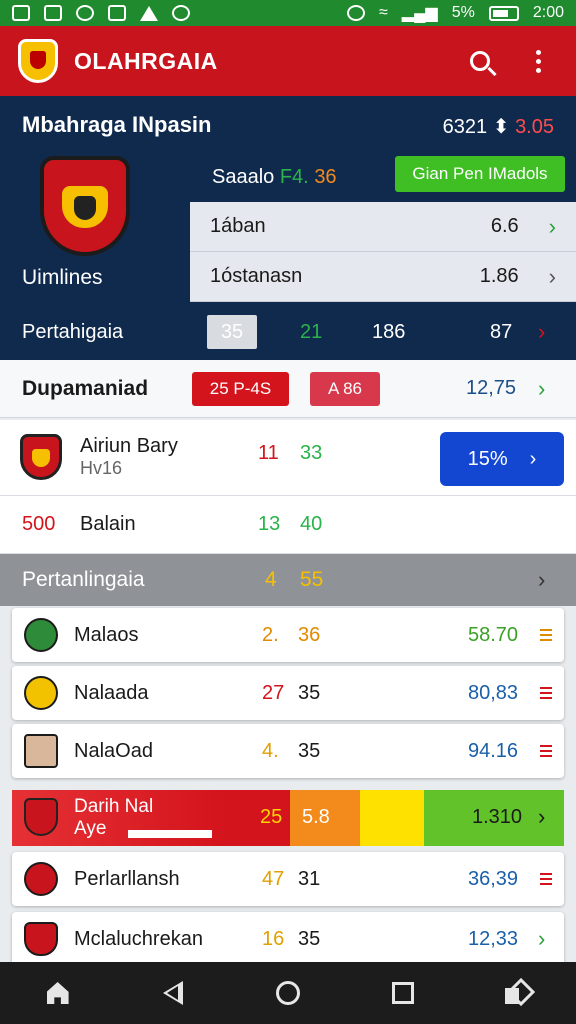  What do you see at coordinates (288, 635) in the screenshot?
I see `list-item: Malaos 2. 36 58.70` at bounding box center [288, 635].